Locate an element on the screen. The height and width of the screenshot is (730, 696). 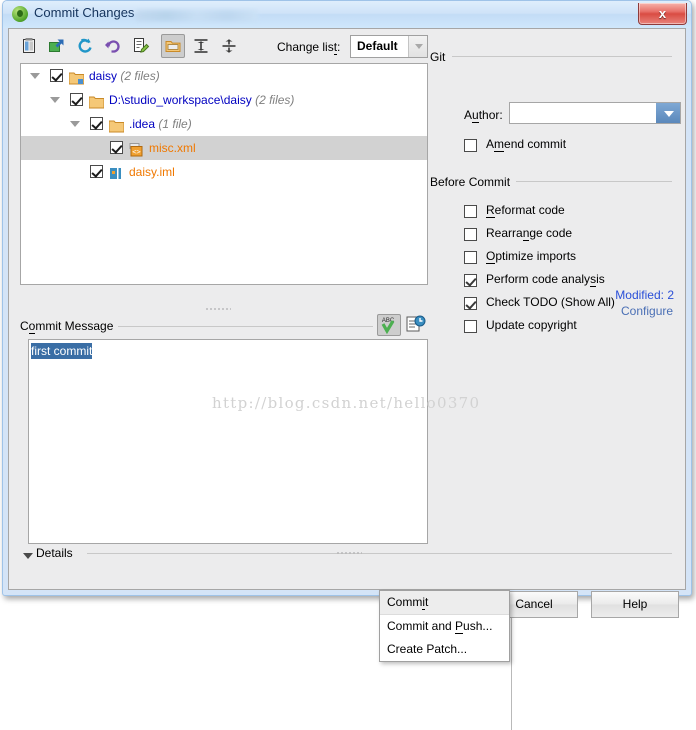
commit-message-value: first commit is located at coordinates (62, 351).